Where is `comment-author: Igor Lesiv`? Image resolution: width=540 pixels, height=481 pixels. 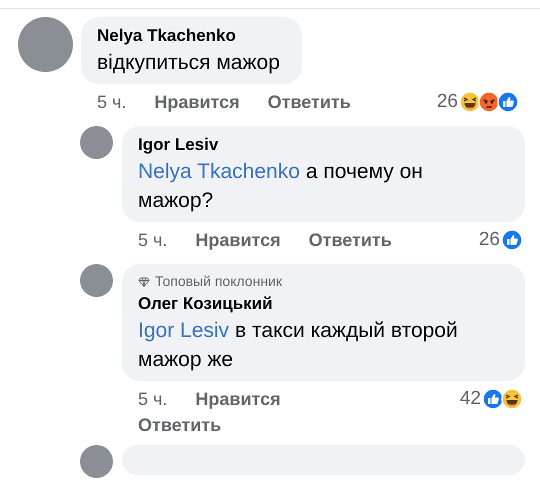
comment-author: Igor Lesiv is located at coordinates (311, 145).